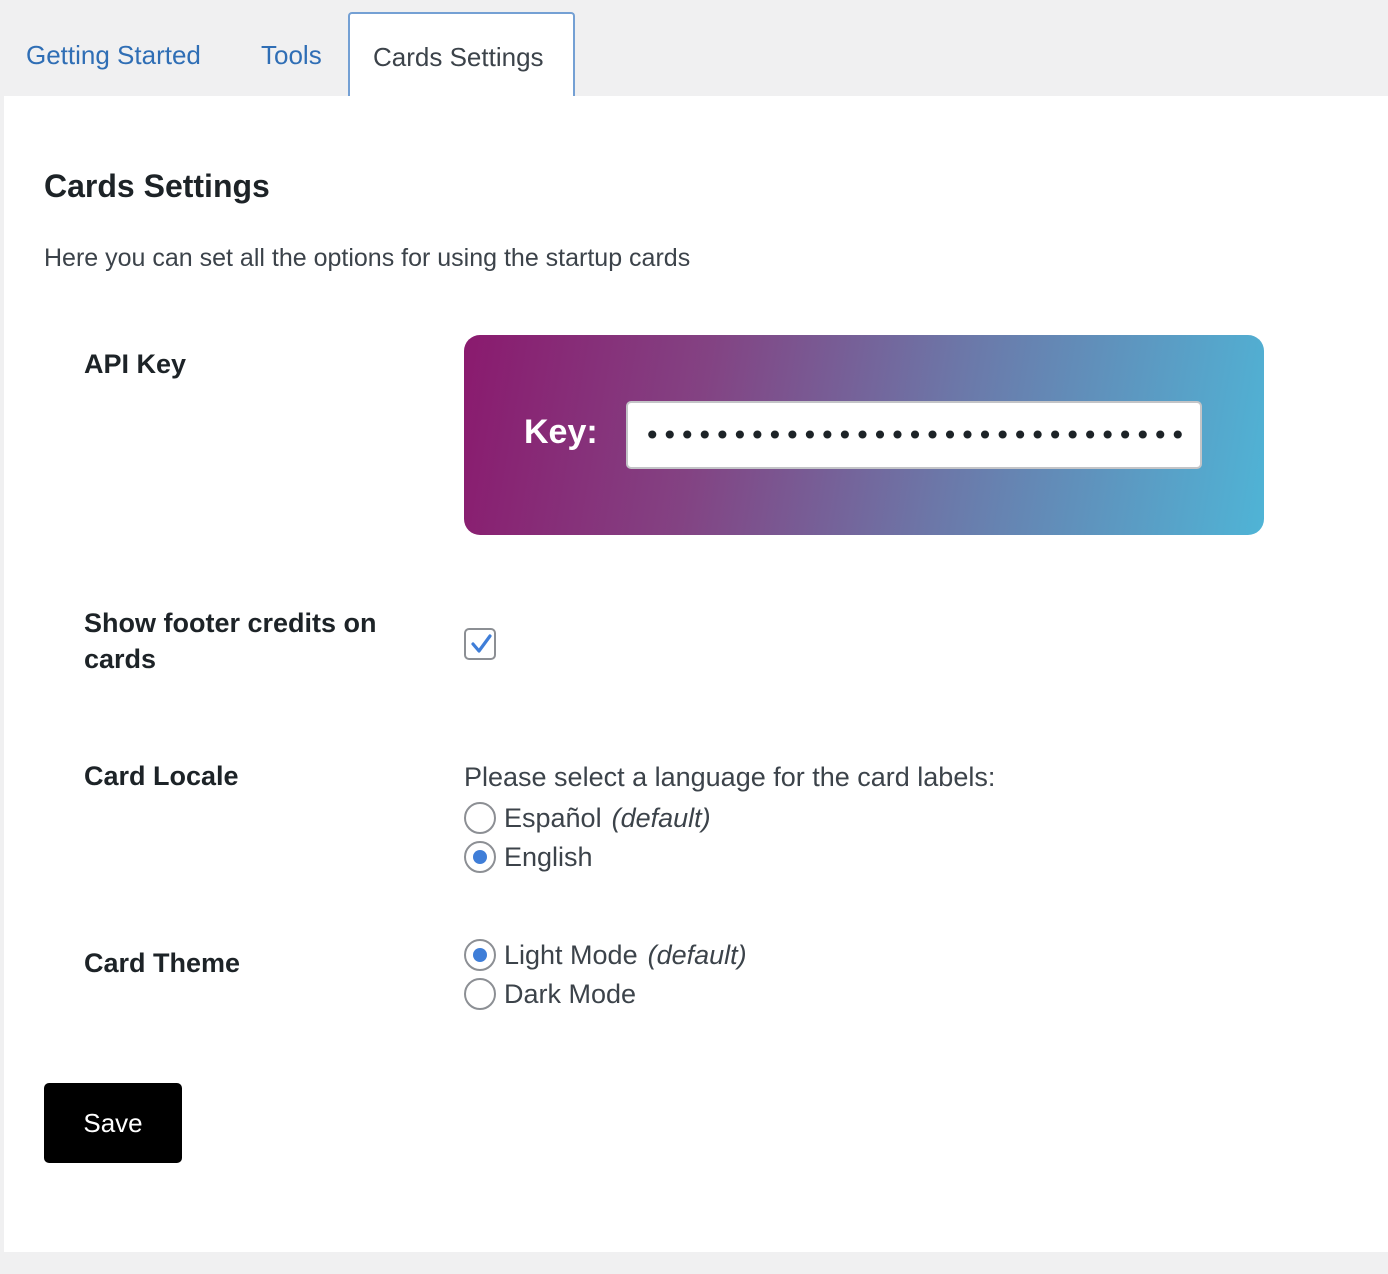 The height and width of the screenshot is (1274, 1388). I want to click on tab-tools: Tools, so click(291, 54).